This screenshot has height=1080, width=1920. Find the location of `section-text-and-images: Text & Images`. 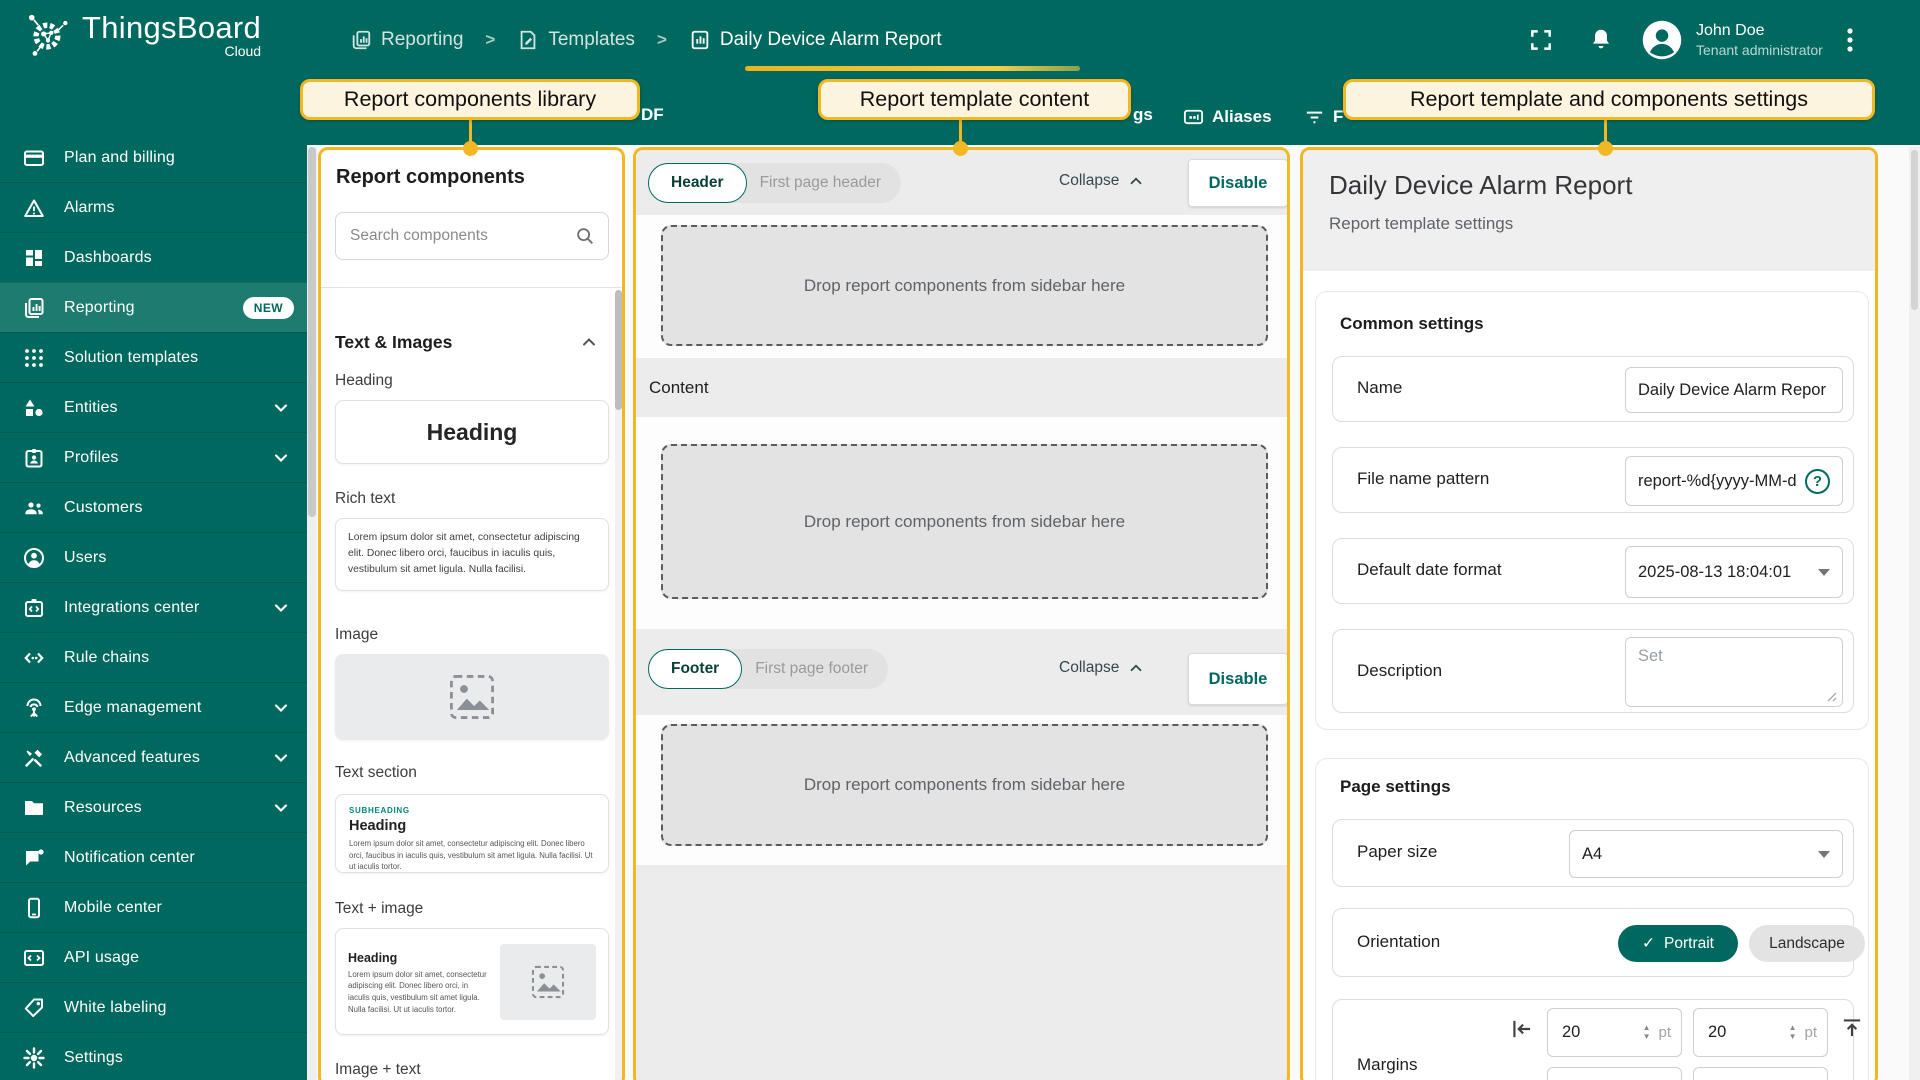

section-text-and-images: Text & Images is located at coordinates (393, 342).